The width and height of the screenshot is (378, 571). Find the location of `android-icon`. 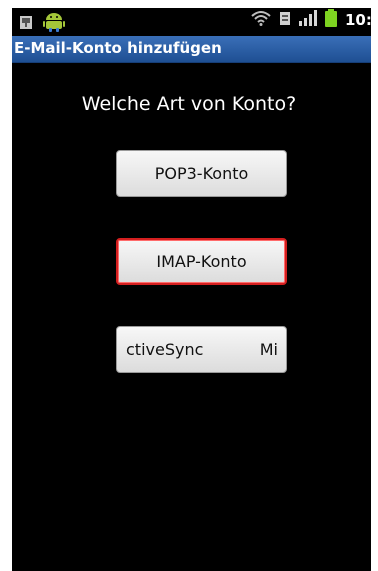

android-icon is located at coordinates (54, 21).